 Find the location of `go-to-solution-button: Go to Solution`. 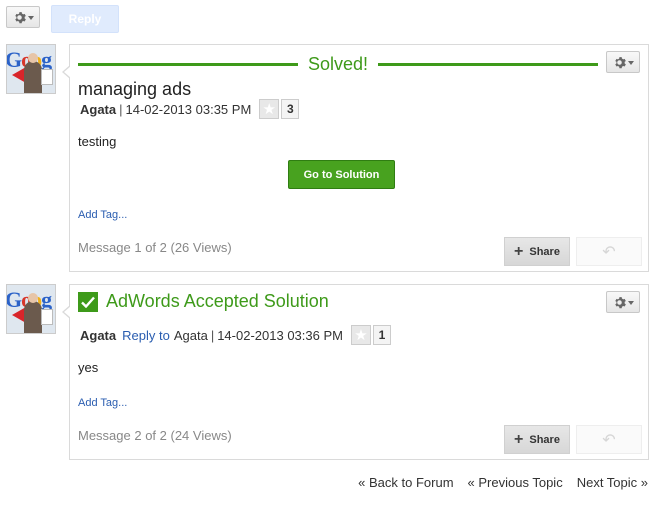

go-to-solution-button: Go to Solution is located at coordinates (341, 174).